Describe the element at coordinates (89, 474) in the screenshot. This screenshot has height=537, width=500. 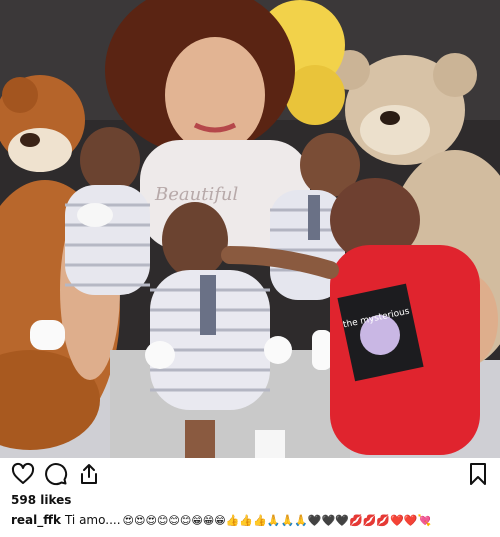
I see `share-icon` at that location.